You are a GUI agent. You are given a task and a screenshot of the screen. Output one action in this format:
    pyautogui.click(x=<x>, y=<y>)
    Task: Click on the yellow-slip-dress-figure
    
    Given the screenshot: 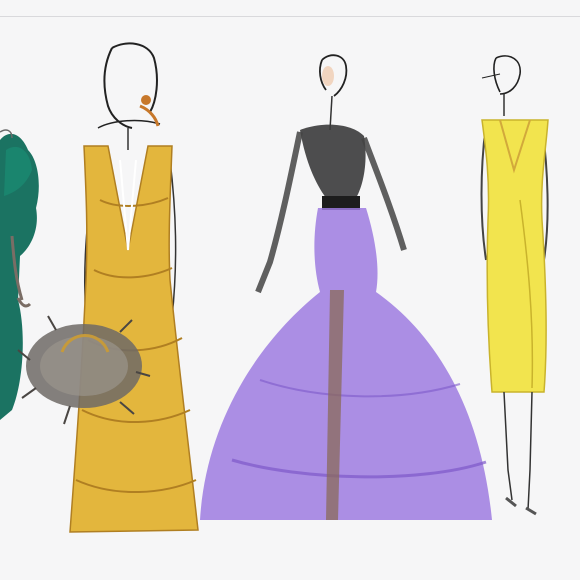 What is the action you would take?
    pyautogui.click(x=514, y=285)
    